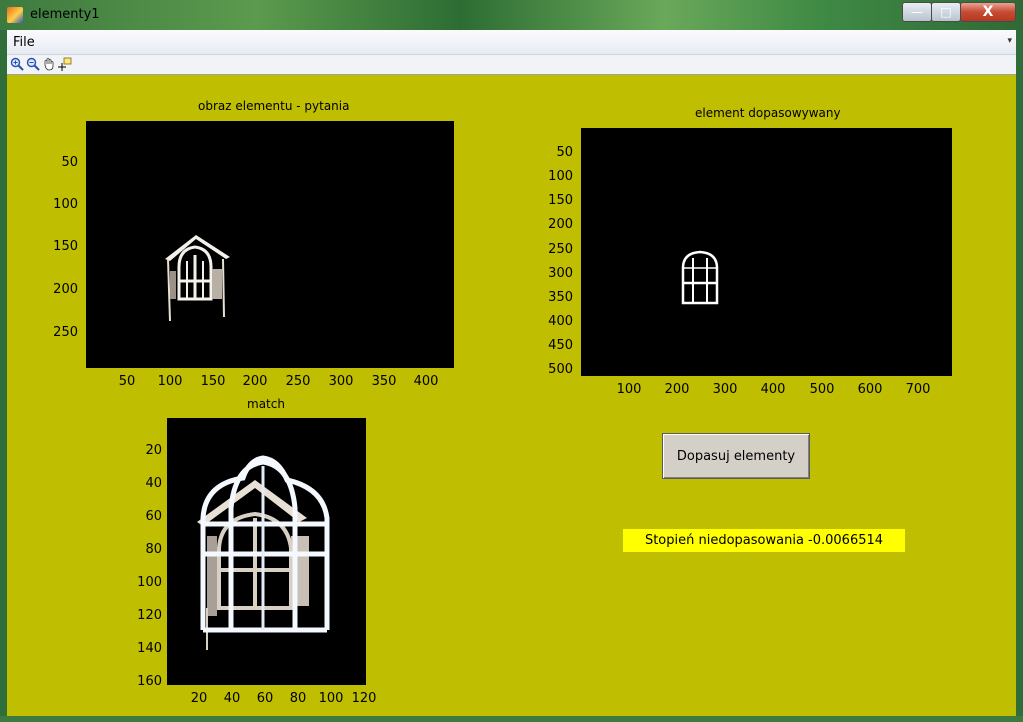 Image resolution: width=1023 pixels, height=722 pixels. I want to click on zoom-out-icon, so click(33, 64).